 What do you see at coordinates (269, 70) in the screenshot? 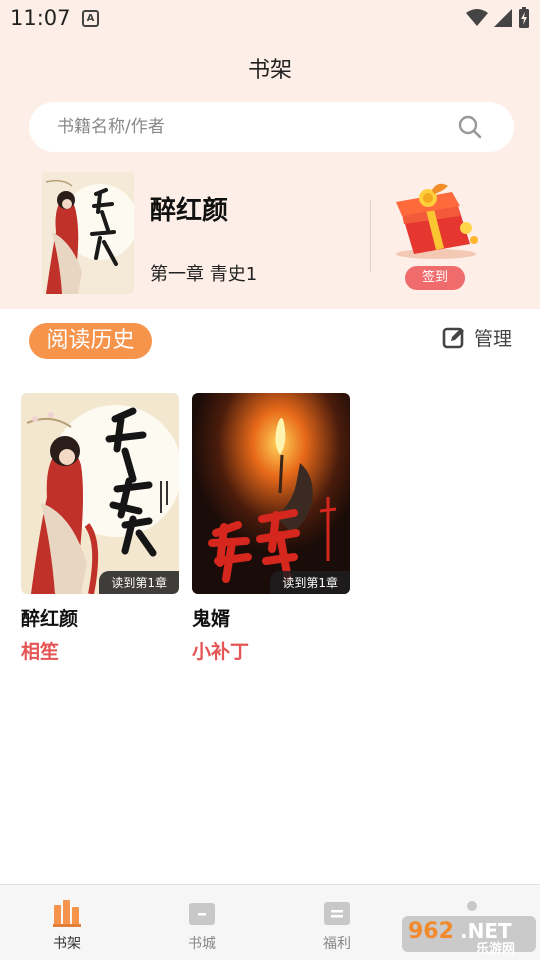
I see `page-title: 书架` at bounding box center [269, 70].